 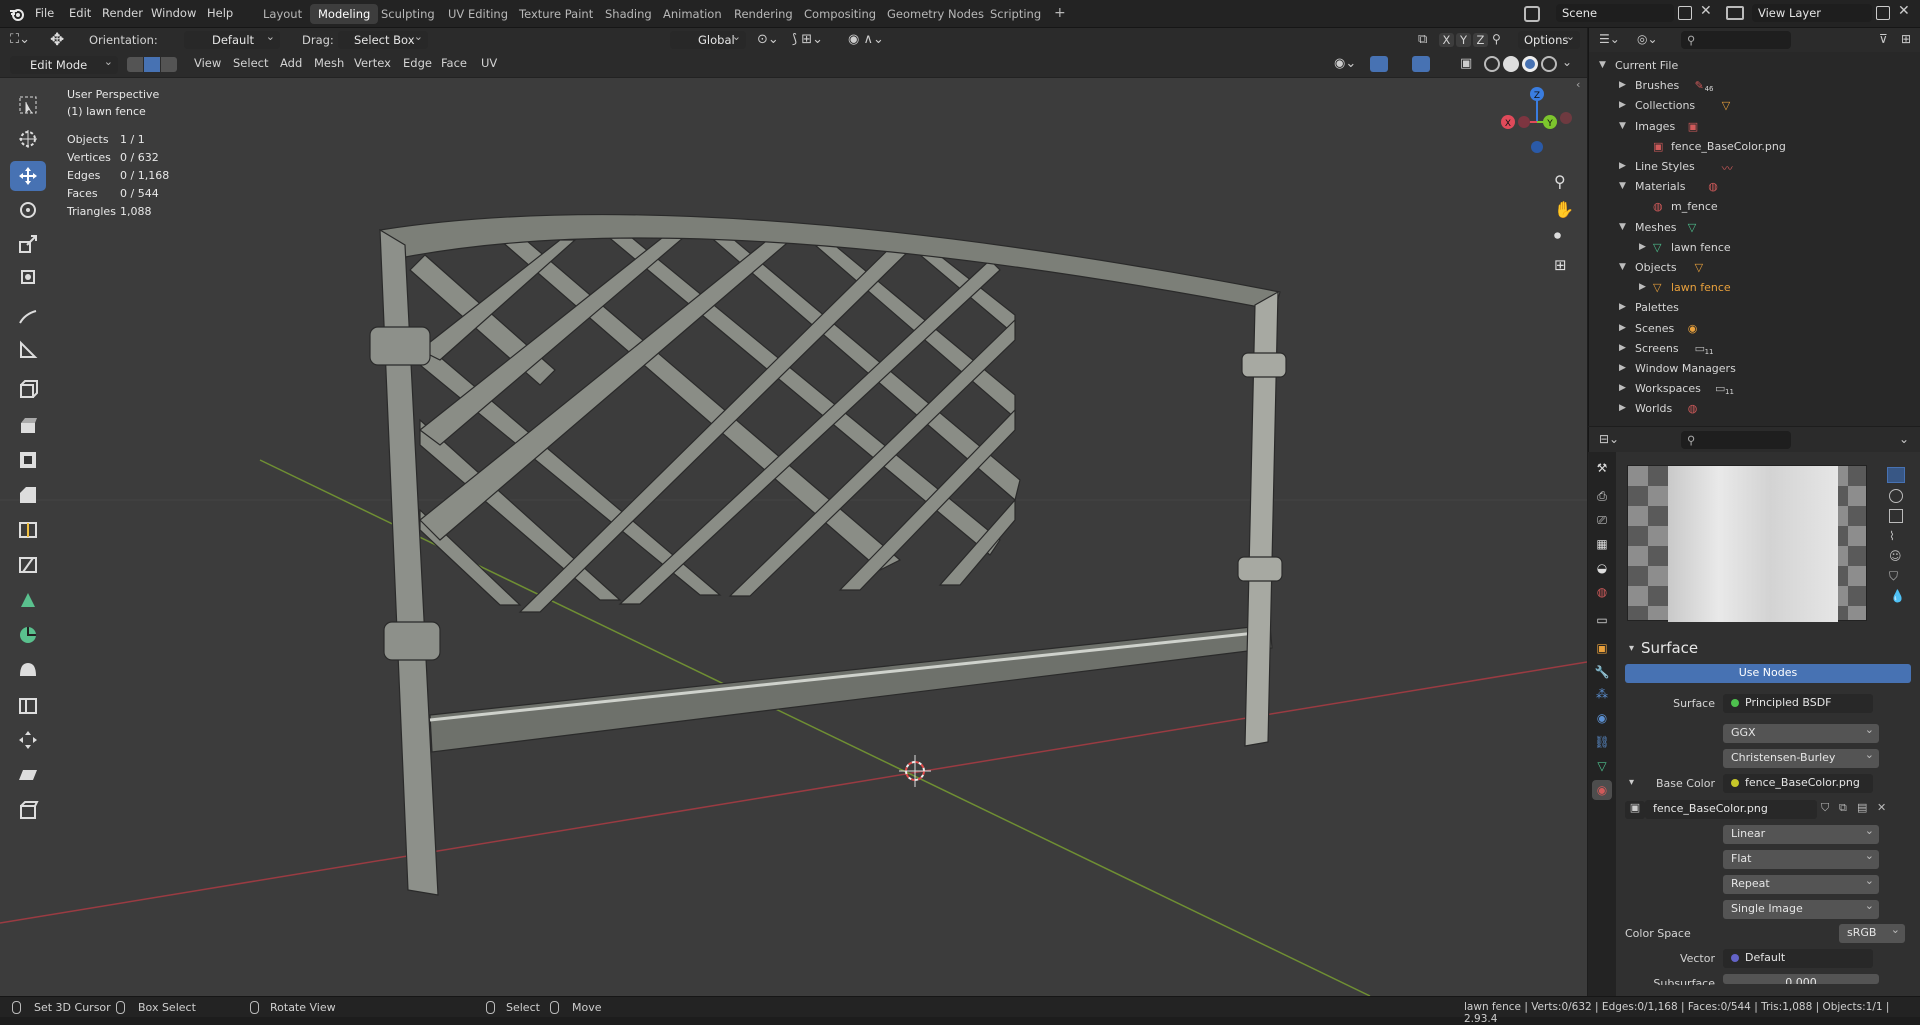 What do you see at coordinates (1602, 790) in the screenshot?
I see `tab-material-icon: ◉` at bounding box center [1602, 790].